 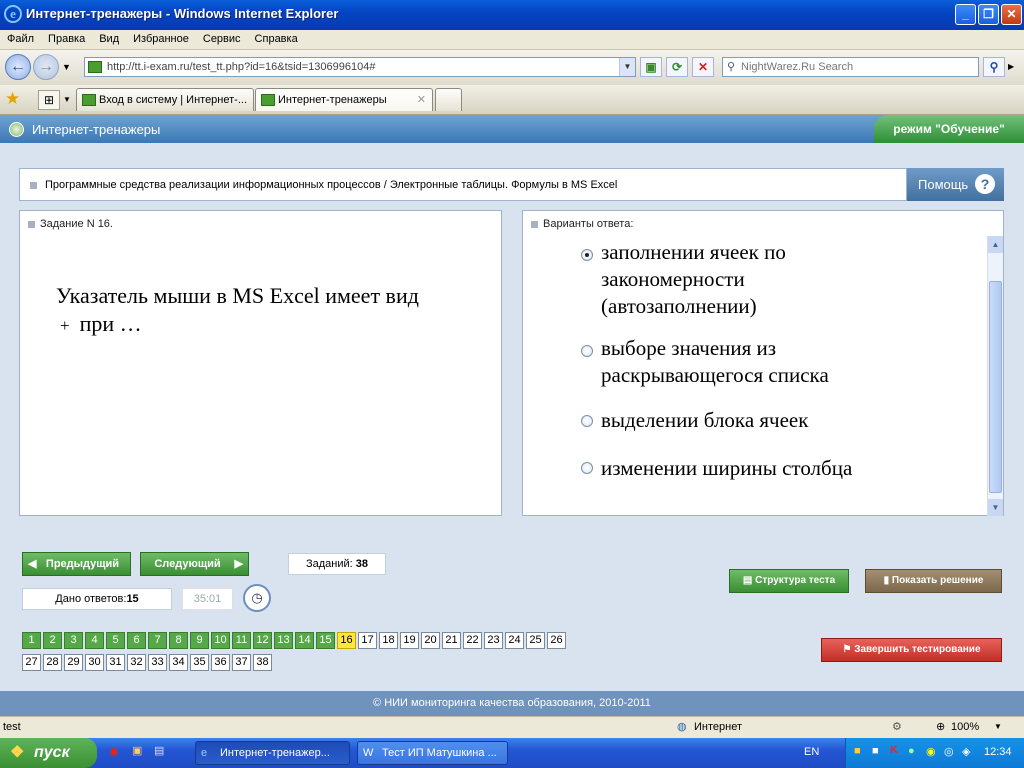 I want to click on forward-button: →, so click(x=46, y=67).